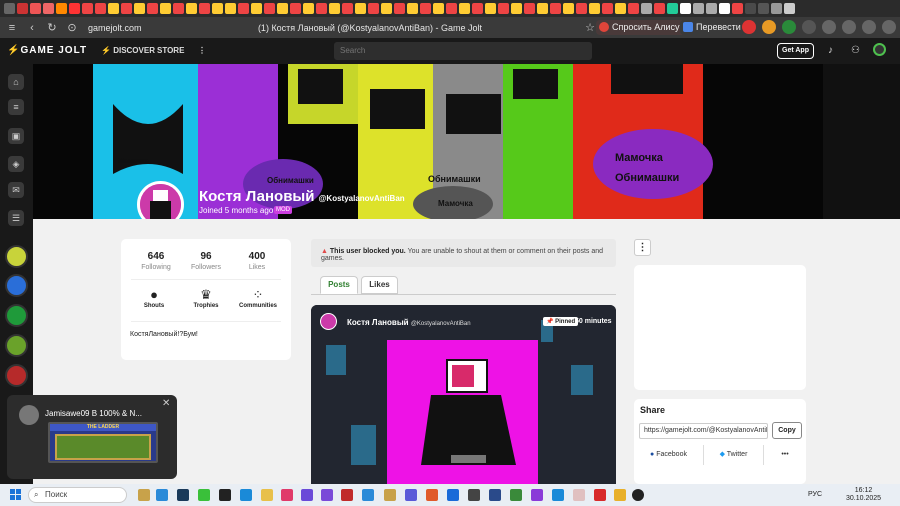 The width and height of the screenshot is (900, 506). Describe the element at coordinates (889, 27) in the screenshot. I see `download-icon` at that location.